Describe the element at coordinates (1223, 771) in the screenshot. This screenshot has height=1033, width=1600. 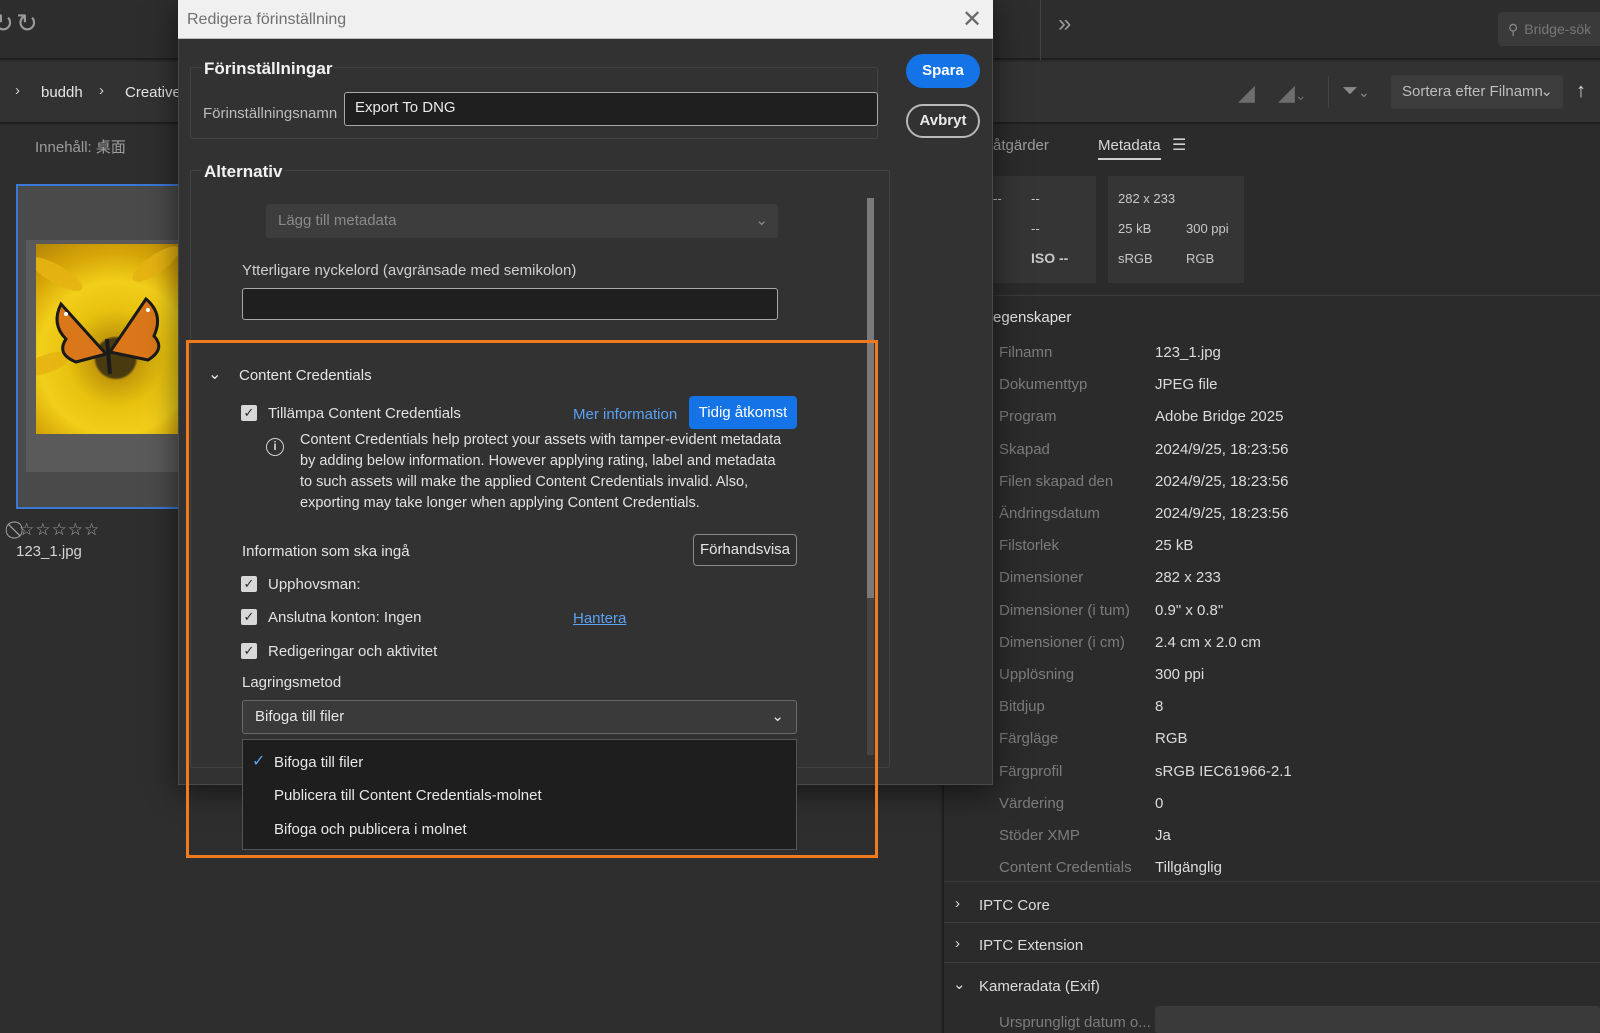
I see `meta-value: sRGB IEC61966-2.1` at that location.